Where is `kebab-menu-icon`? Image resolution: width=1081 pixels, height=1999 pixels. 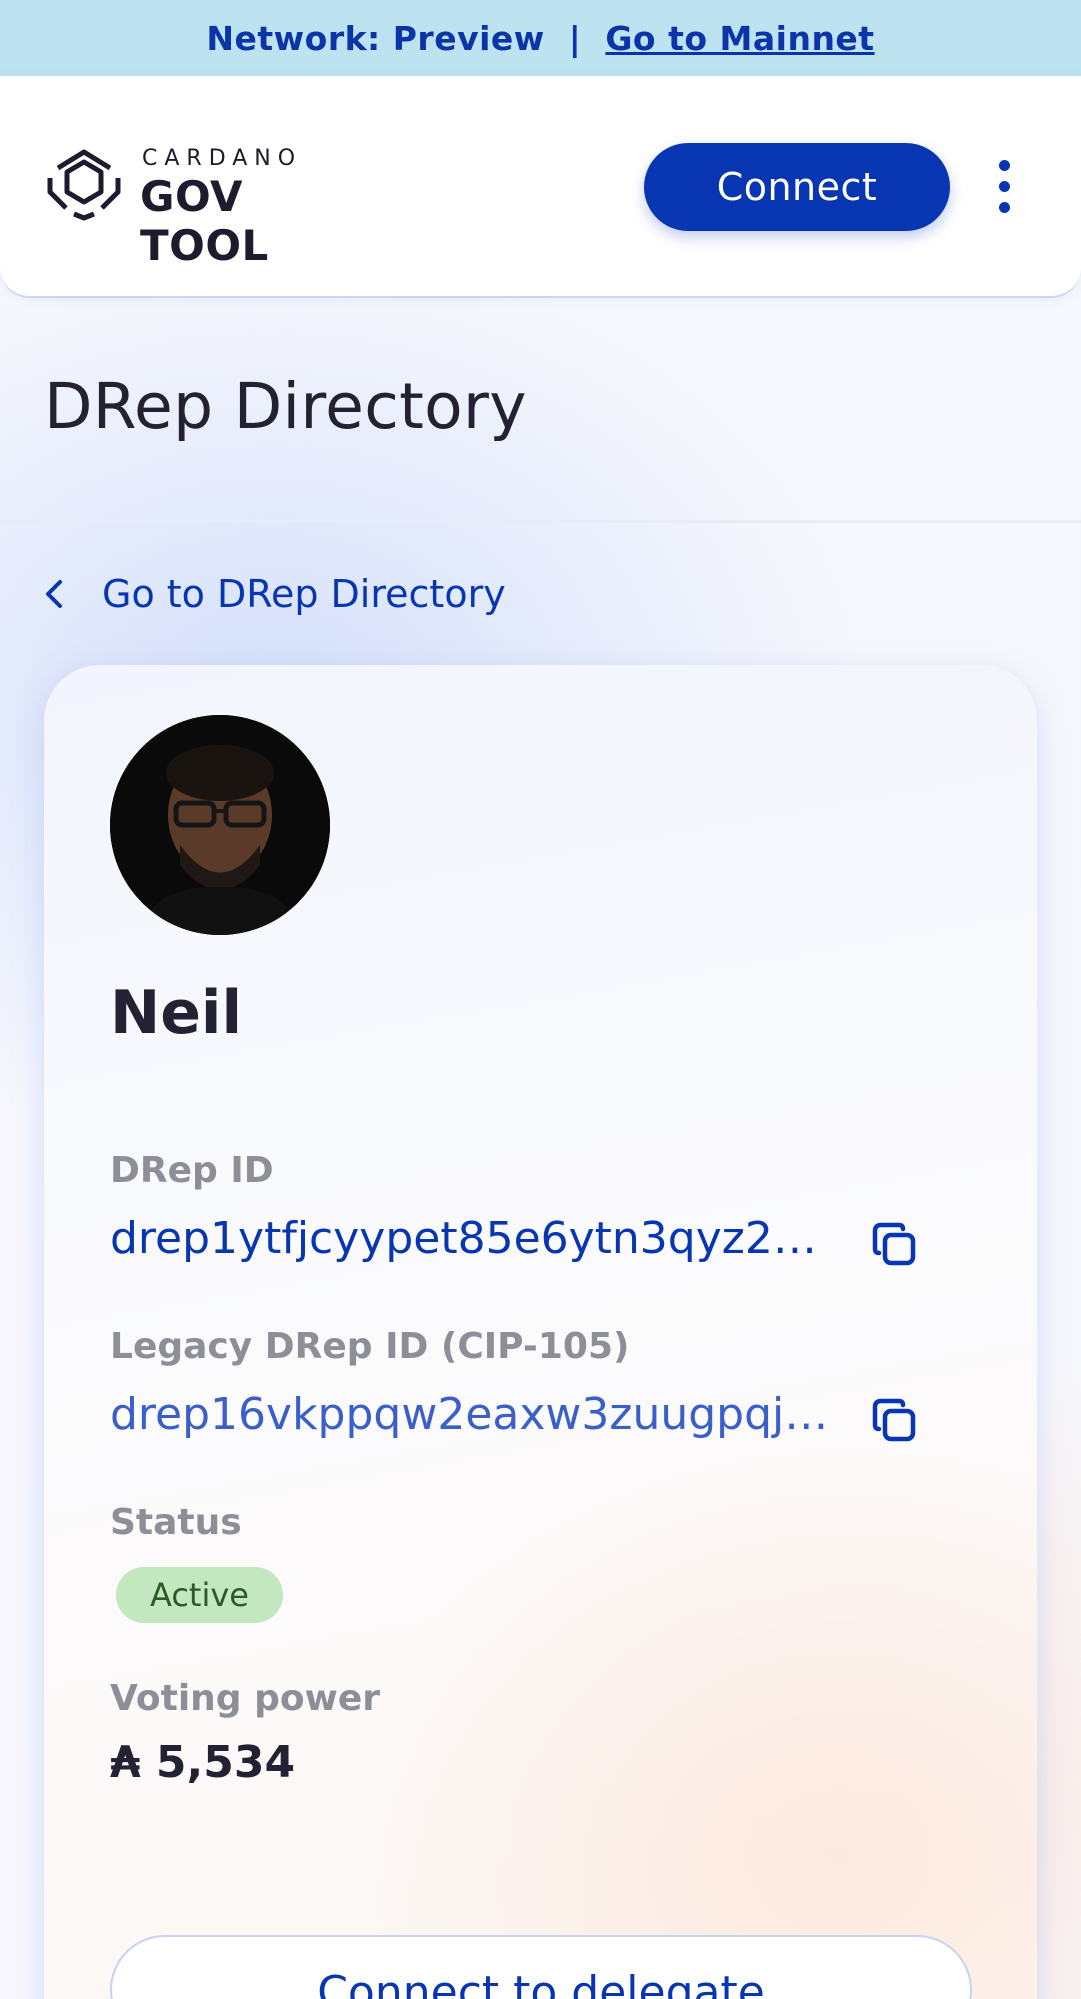
kebab-menu-icon is located at coordinates (1004, 186).